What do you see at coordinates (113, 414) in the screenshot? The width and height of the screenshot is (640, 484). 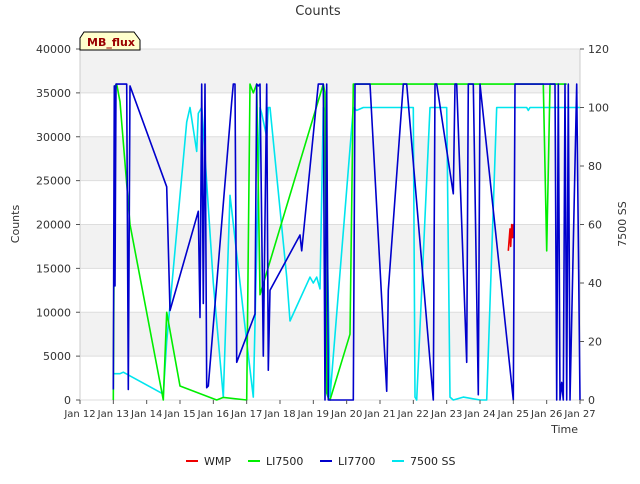 I see `x-tick-label: Jan 13` at bounding box center [113, 414].